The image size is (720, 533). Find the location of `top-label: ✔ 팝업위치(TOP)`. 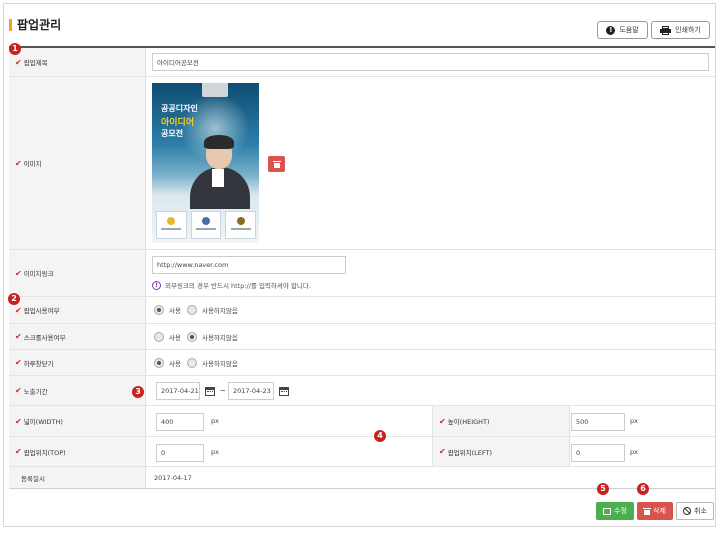

top-label: ✔ 팝업위치(TOP) is located at coordinates (77, 451).